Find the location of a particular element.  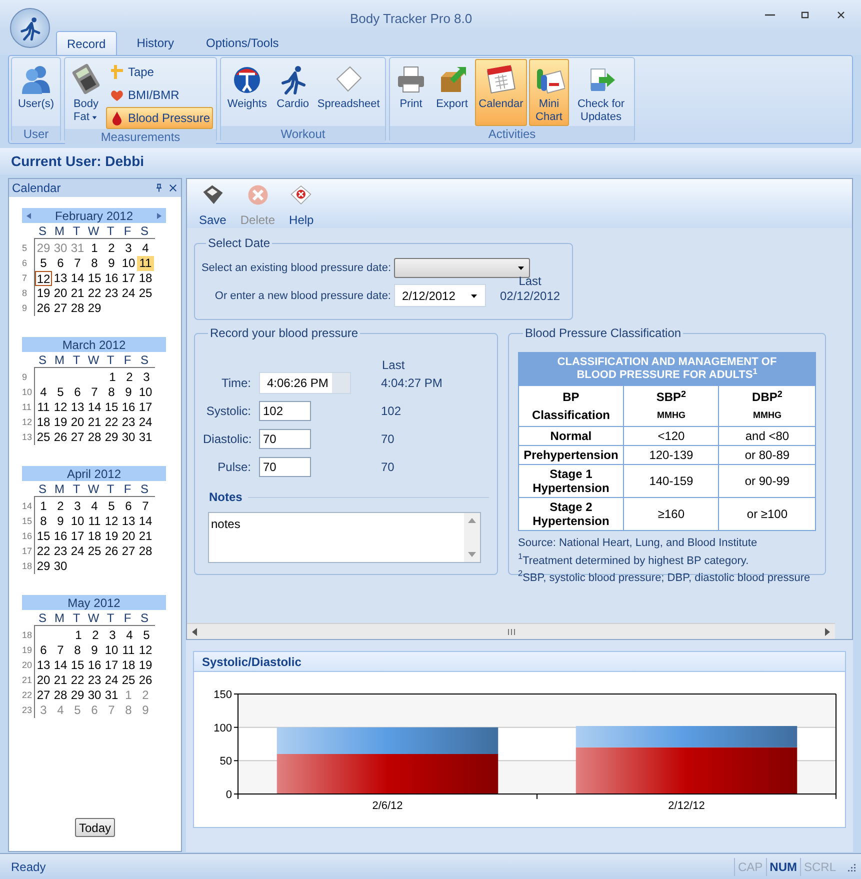

calendar-day: 31 is located at coordinates (145, 437).